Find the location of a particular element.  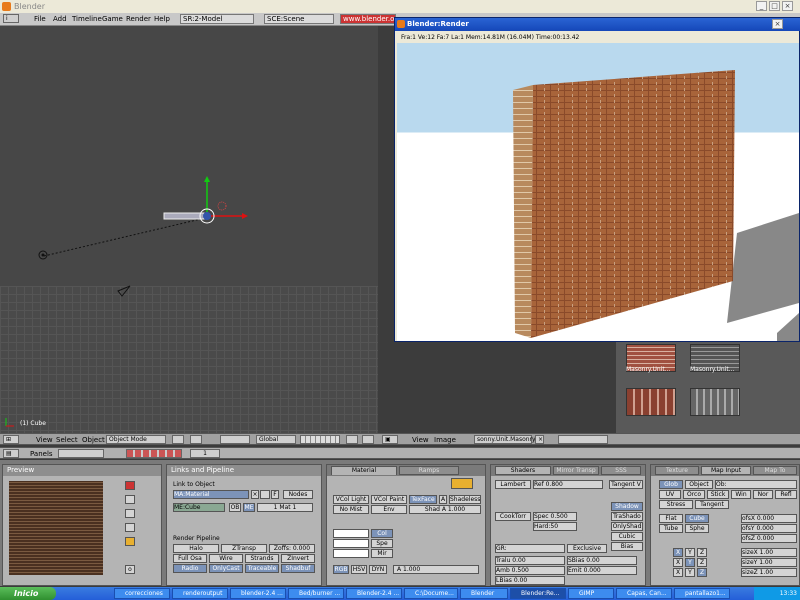

menu-game: Game is located at coordinates (112, 19).